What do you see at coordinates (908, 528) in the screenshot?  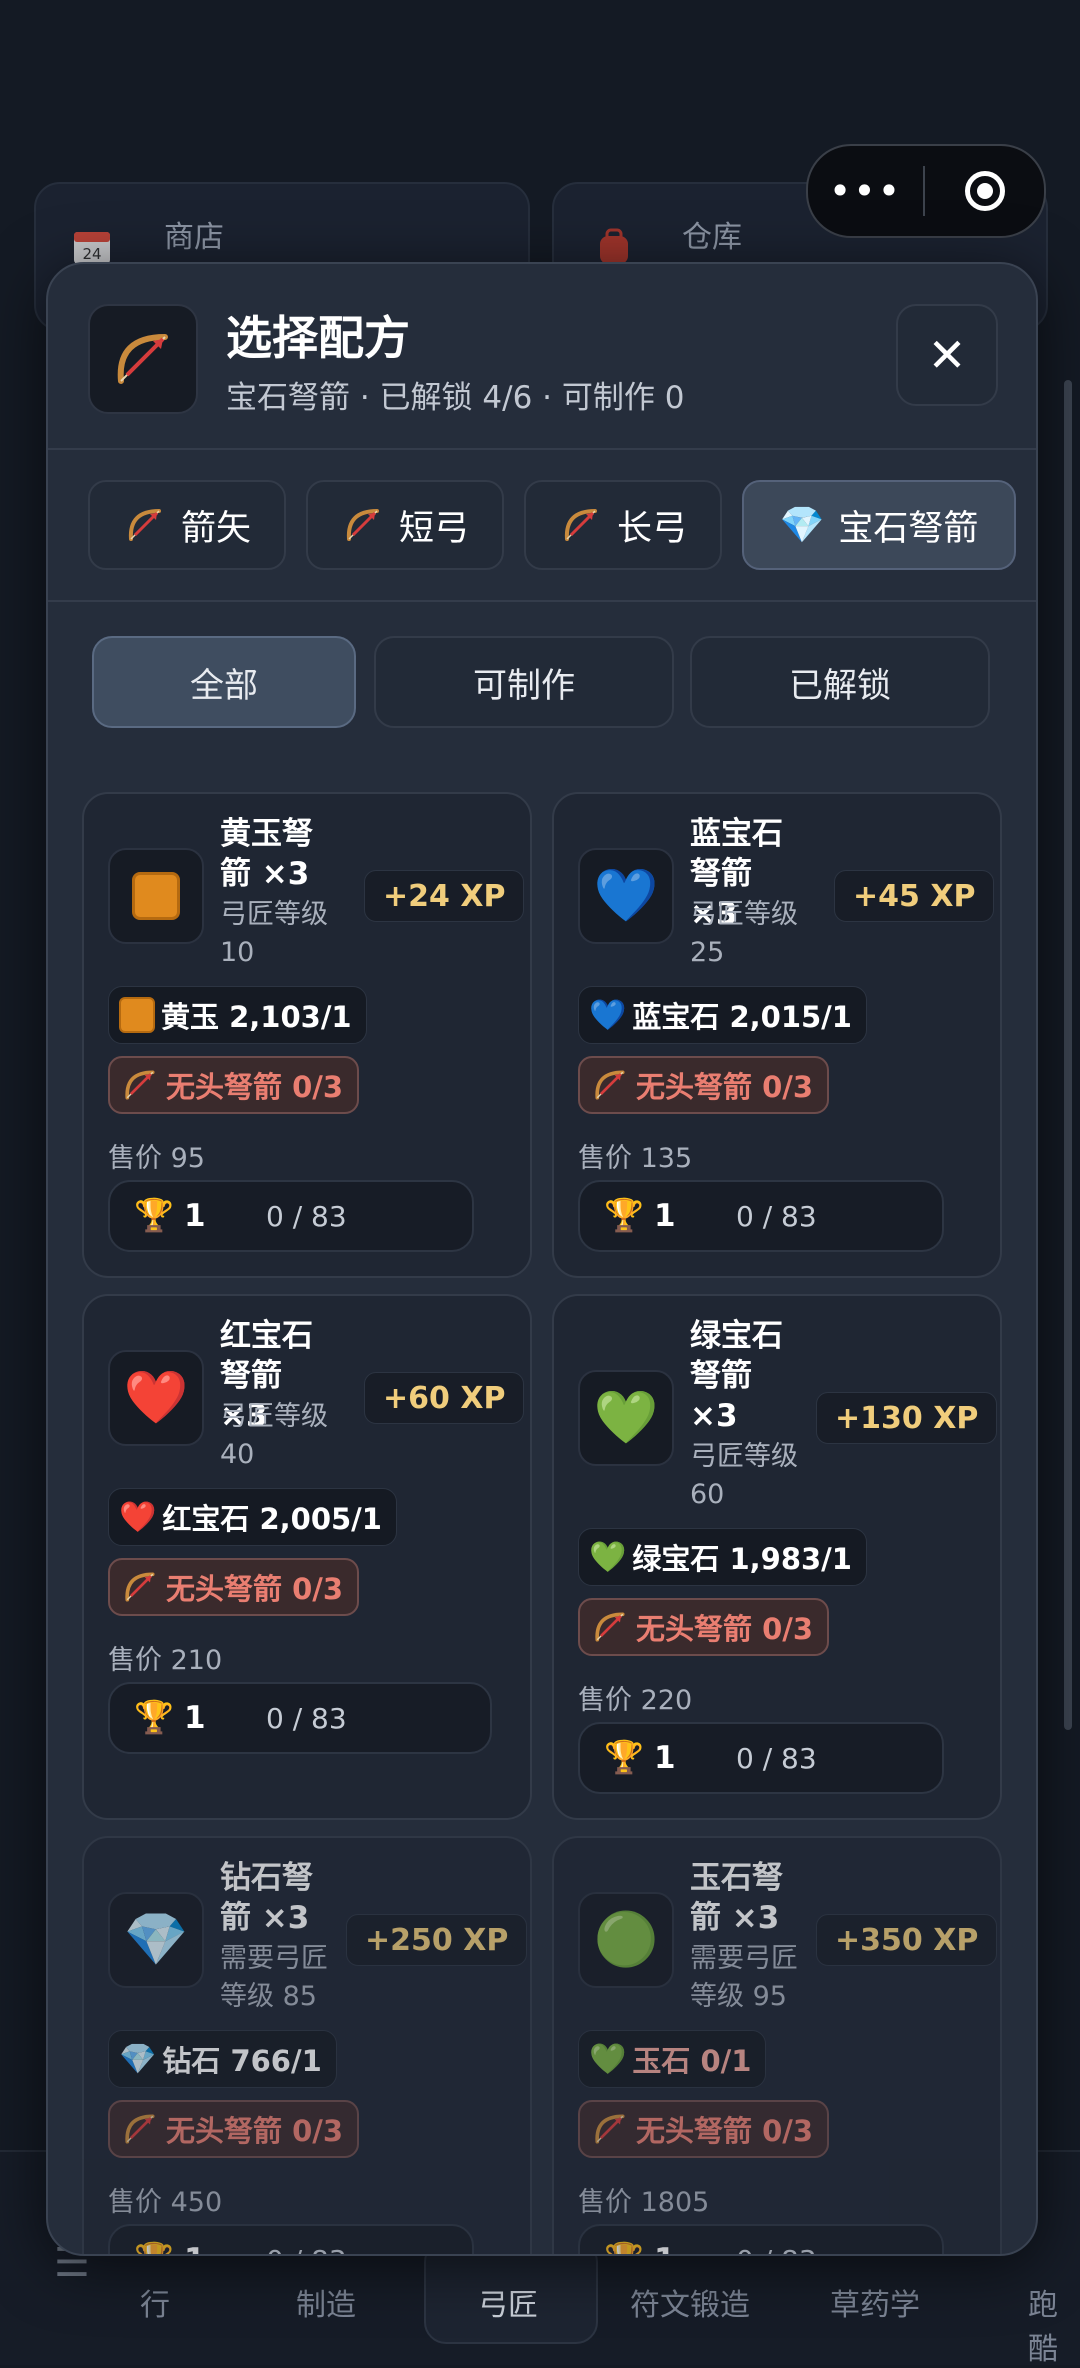 I see `tab-label: 宝石弩箭` at bounding box center [908, 528].